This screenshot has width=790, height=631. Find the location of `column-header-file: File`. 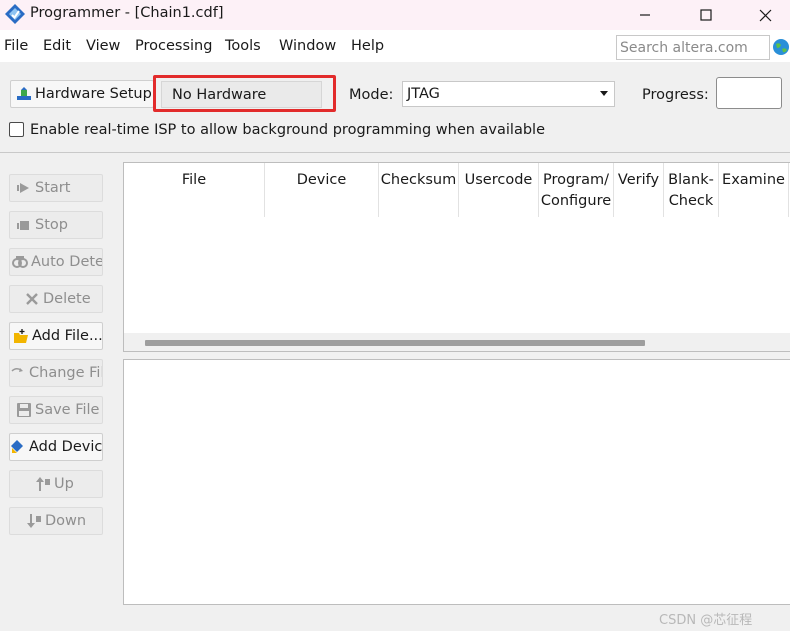

column-header-file: File is located at coordinates (194, 190).